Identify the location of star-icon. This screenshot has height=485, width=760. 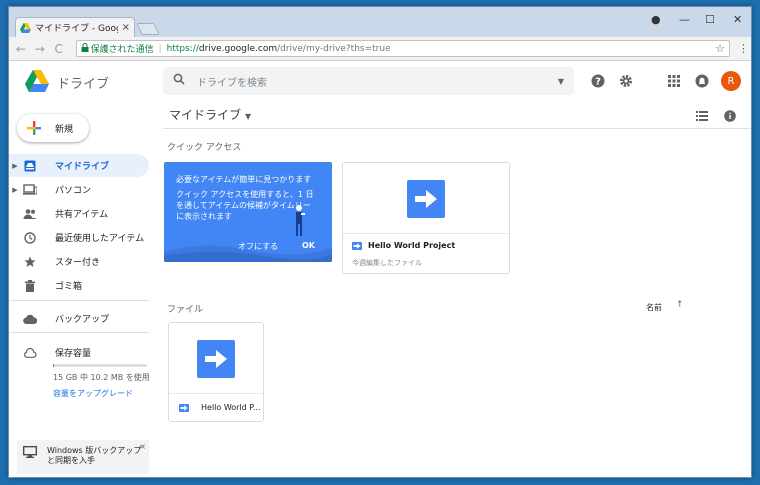
(30, 262).